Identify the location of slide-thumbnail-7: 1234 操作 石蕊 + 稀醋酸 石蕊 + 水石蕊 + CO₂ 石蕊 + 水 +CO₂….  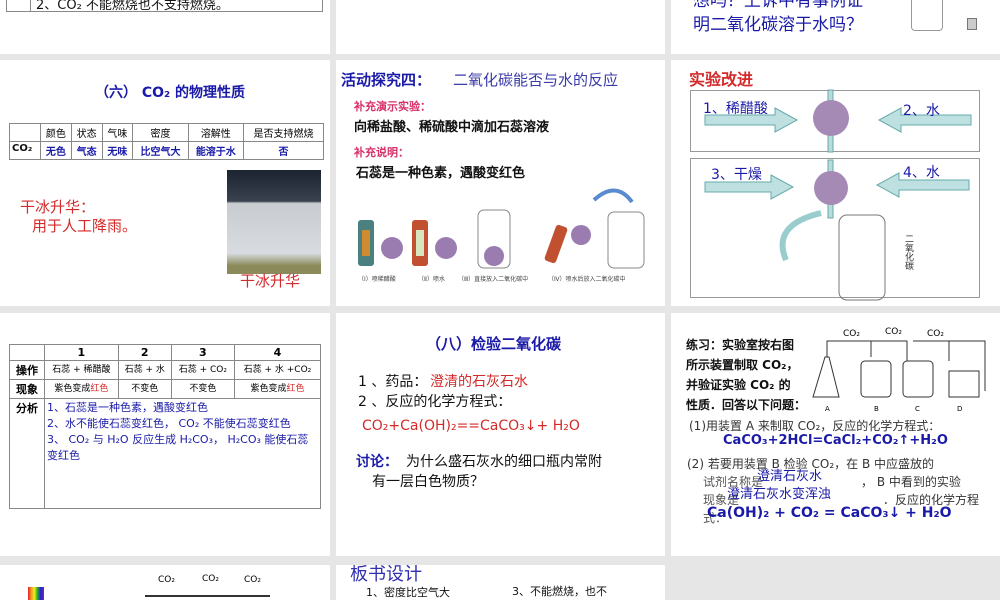
(165, 434).